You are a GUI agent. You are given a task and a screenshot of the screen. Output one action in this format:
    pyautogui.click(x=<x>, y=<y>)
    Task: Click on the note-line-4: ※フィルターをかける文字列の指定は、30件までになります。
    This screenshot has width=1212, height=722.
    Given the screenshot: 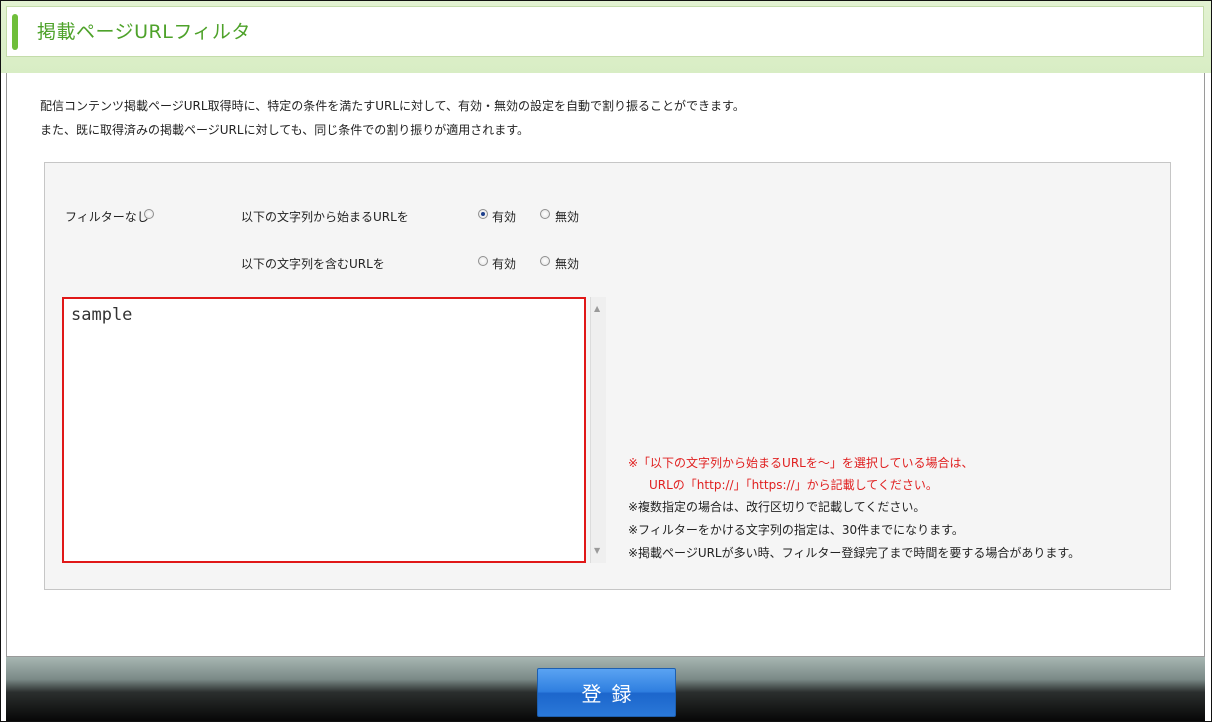 What is the action you would take?
    pyautogui.click(x=796, y=530)
    